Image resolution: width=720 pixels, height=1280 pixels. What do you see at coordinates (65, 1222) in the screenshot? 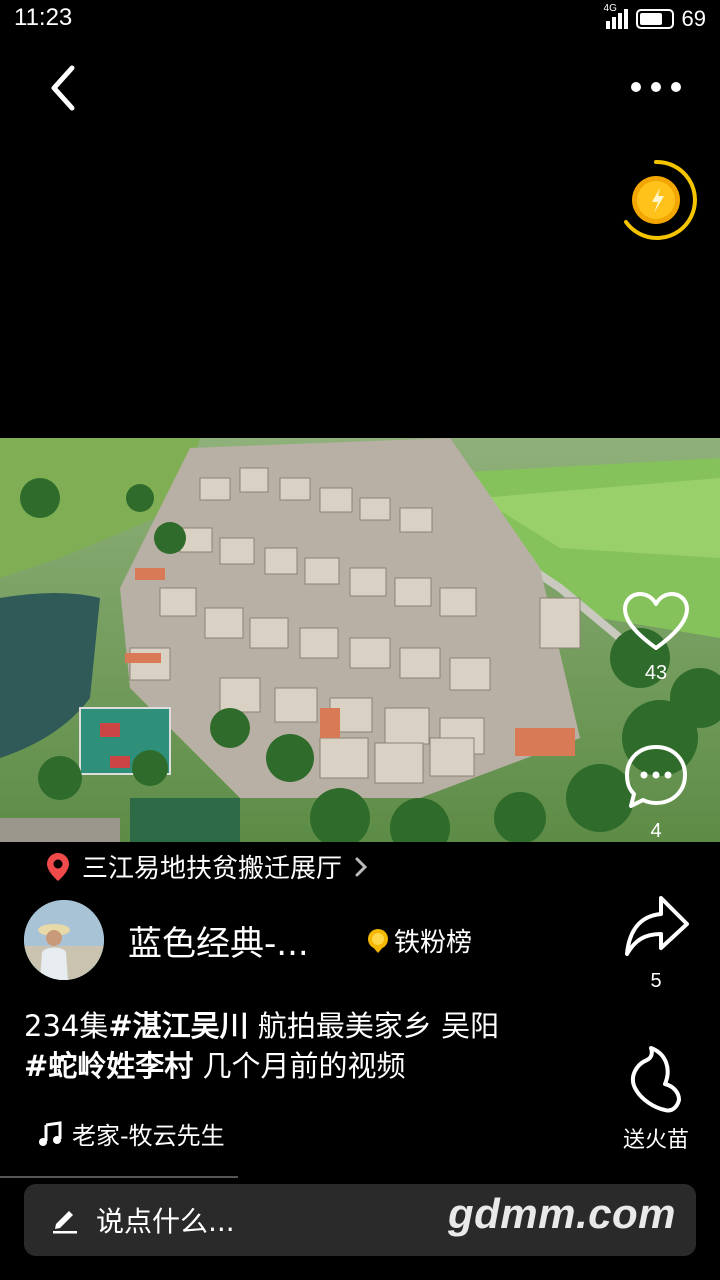
I see `pencil-icon` at bounding box center [65, 1222].